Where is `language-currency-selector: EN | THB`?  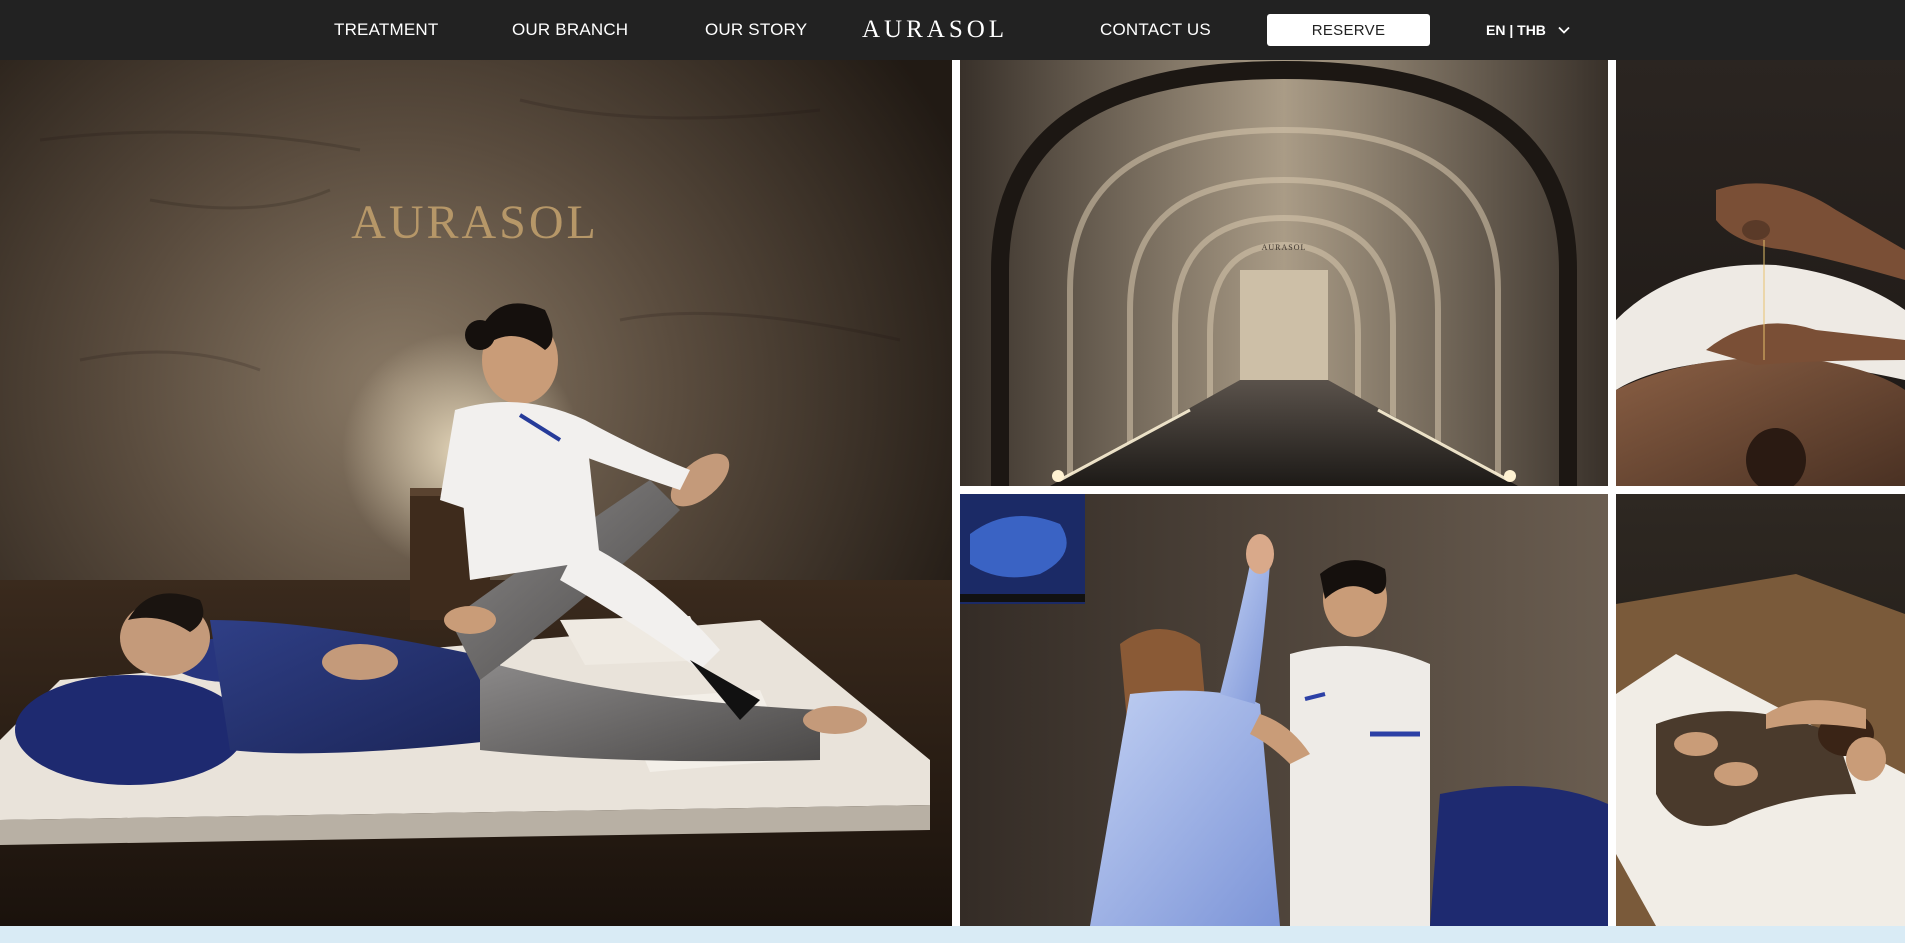 language-currency-selector: EN | THB is located at coordinates (1528, 30).